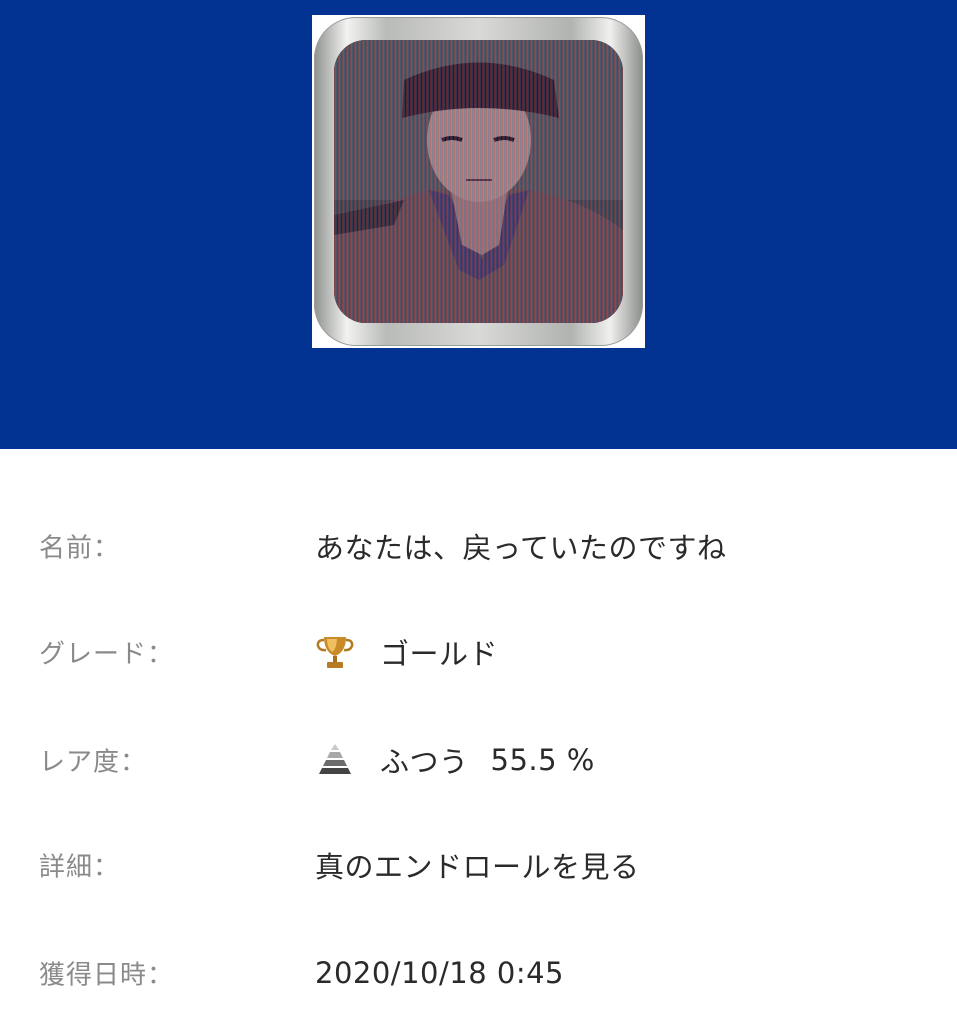 The image size is (957, 1024). I want to click on gold-trophy-icon, so click(335, 652).